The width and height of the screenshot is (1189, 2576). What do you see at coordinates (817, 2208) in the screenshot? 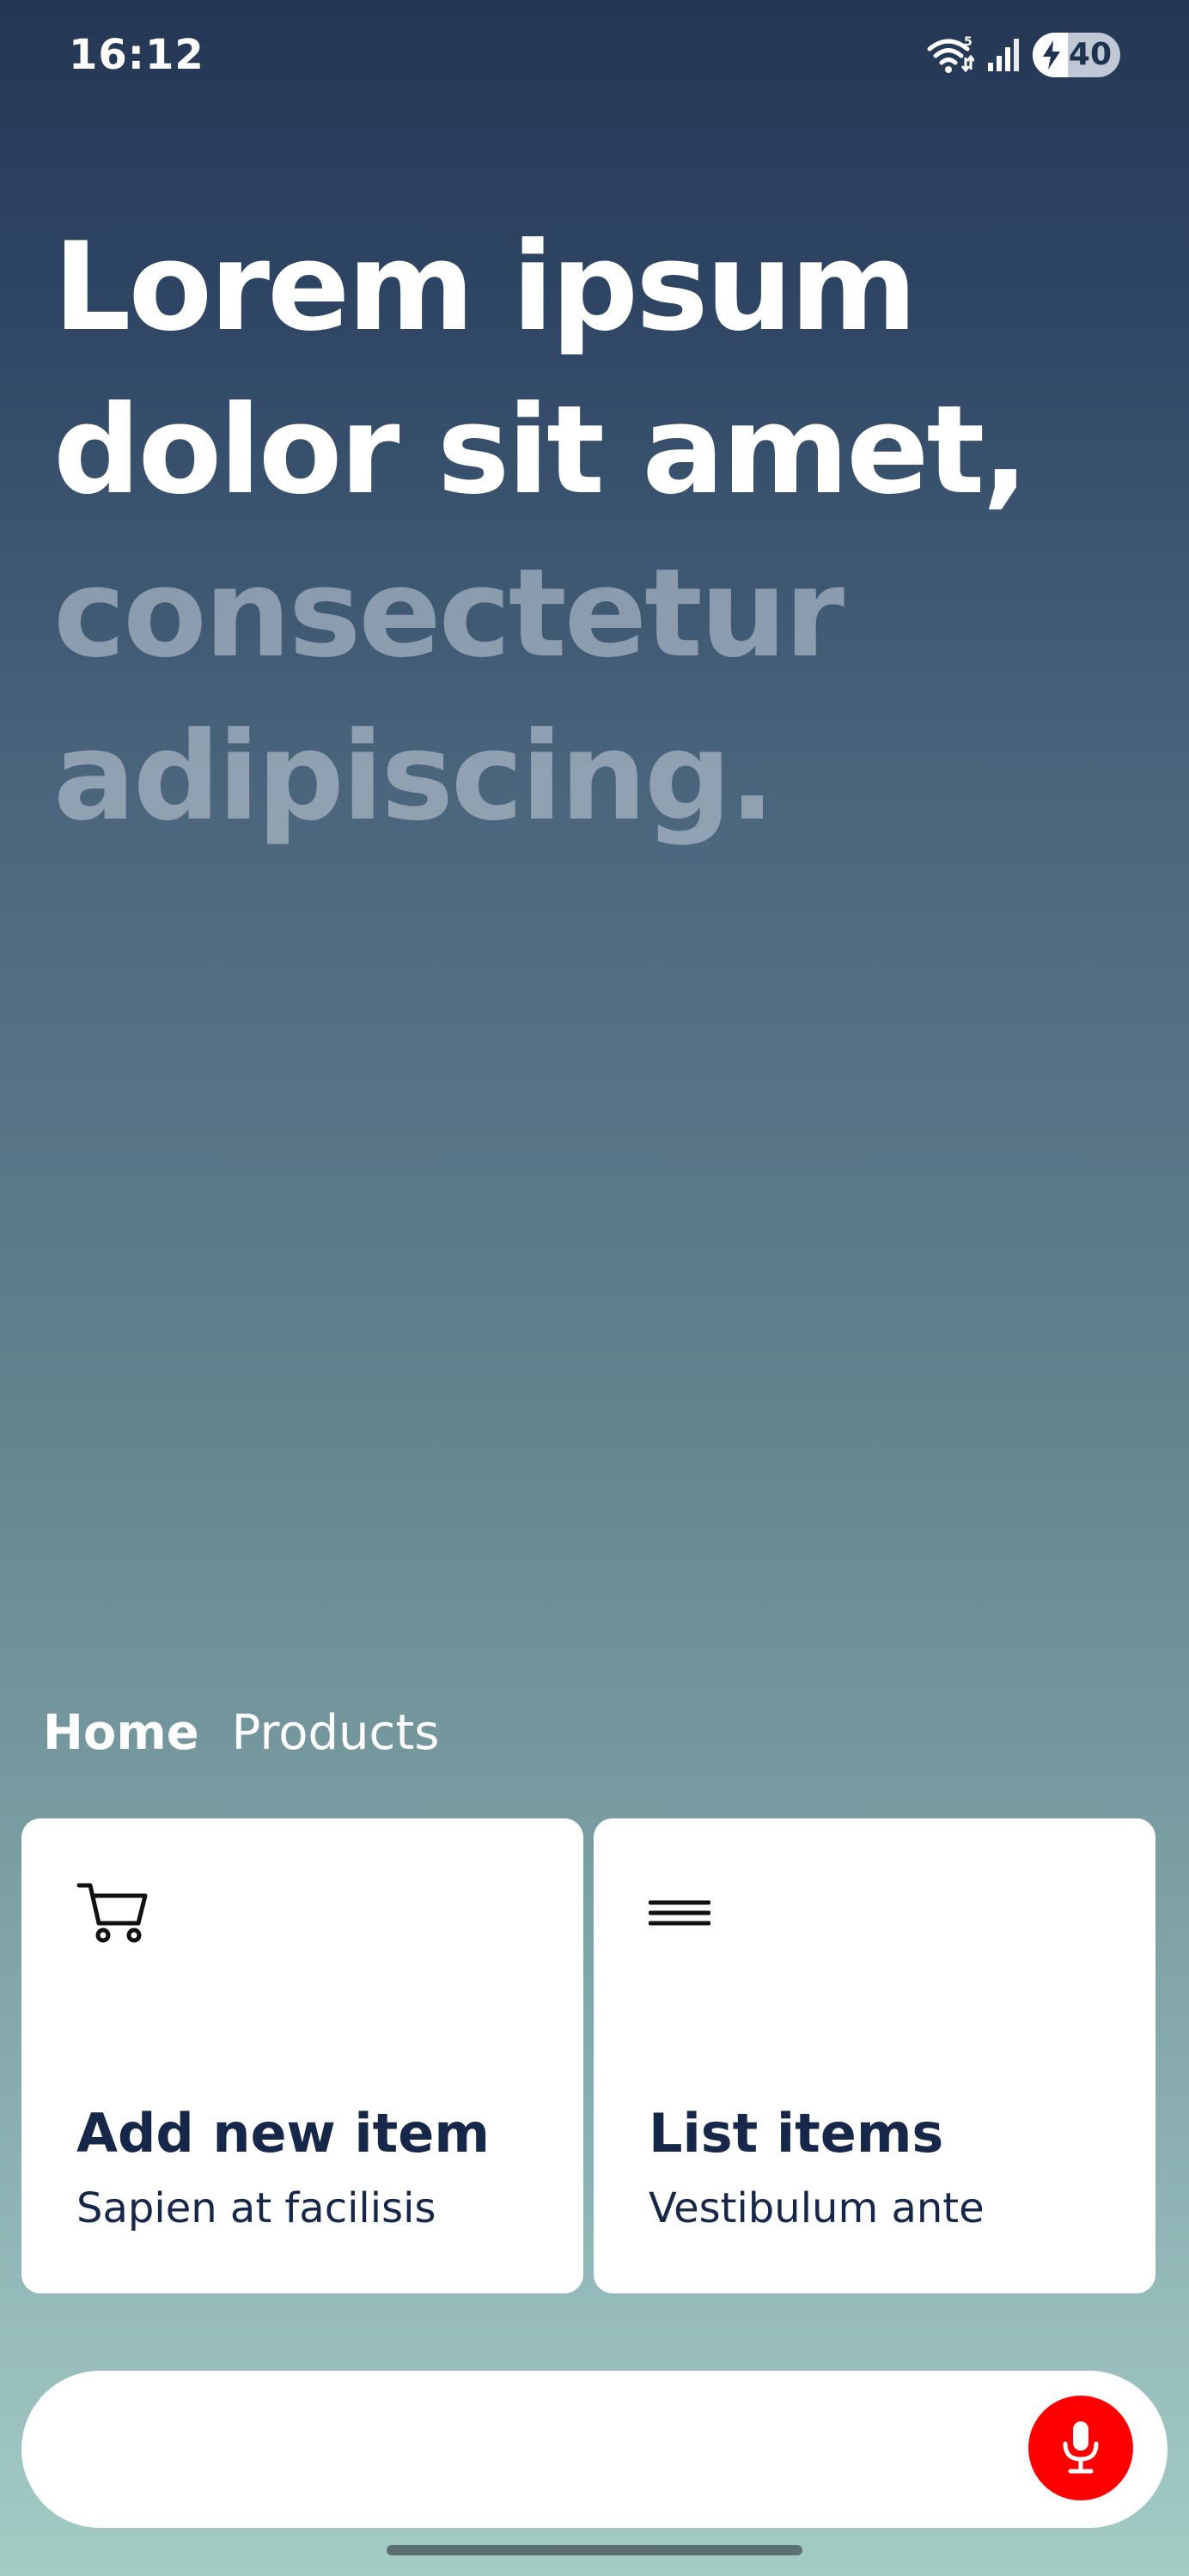
I see `card-subtitle: Vestibulum ante` at bounding box center [817, 2208].